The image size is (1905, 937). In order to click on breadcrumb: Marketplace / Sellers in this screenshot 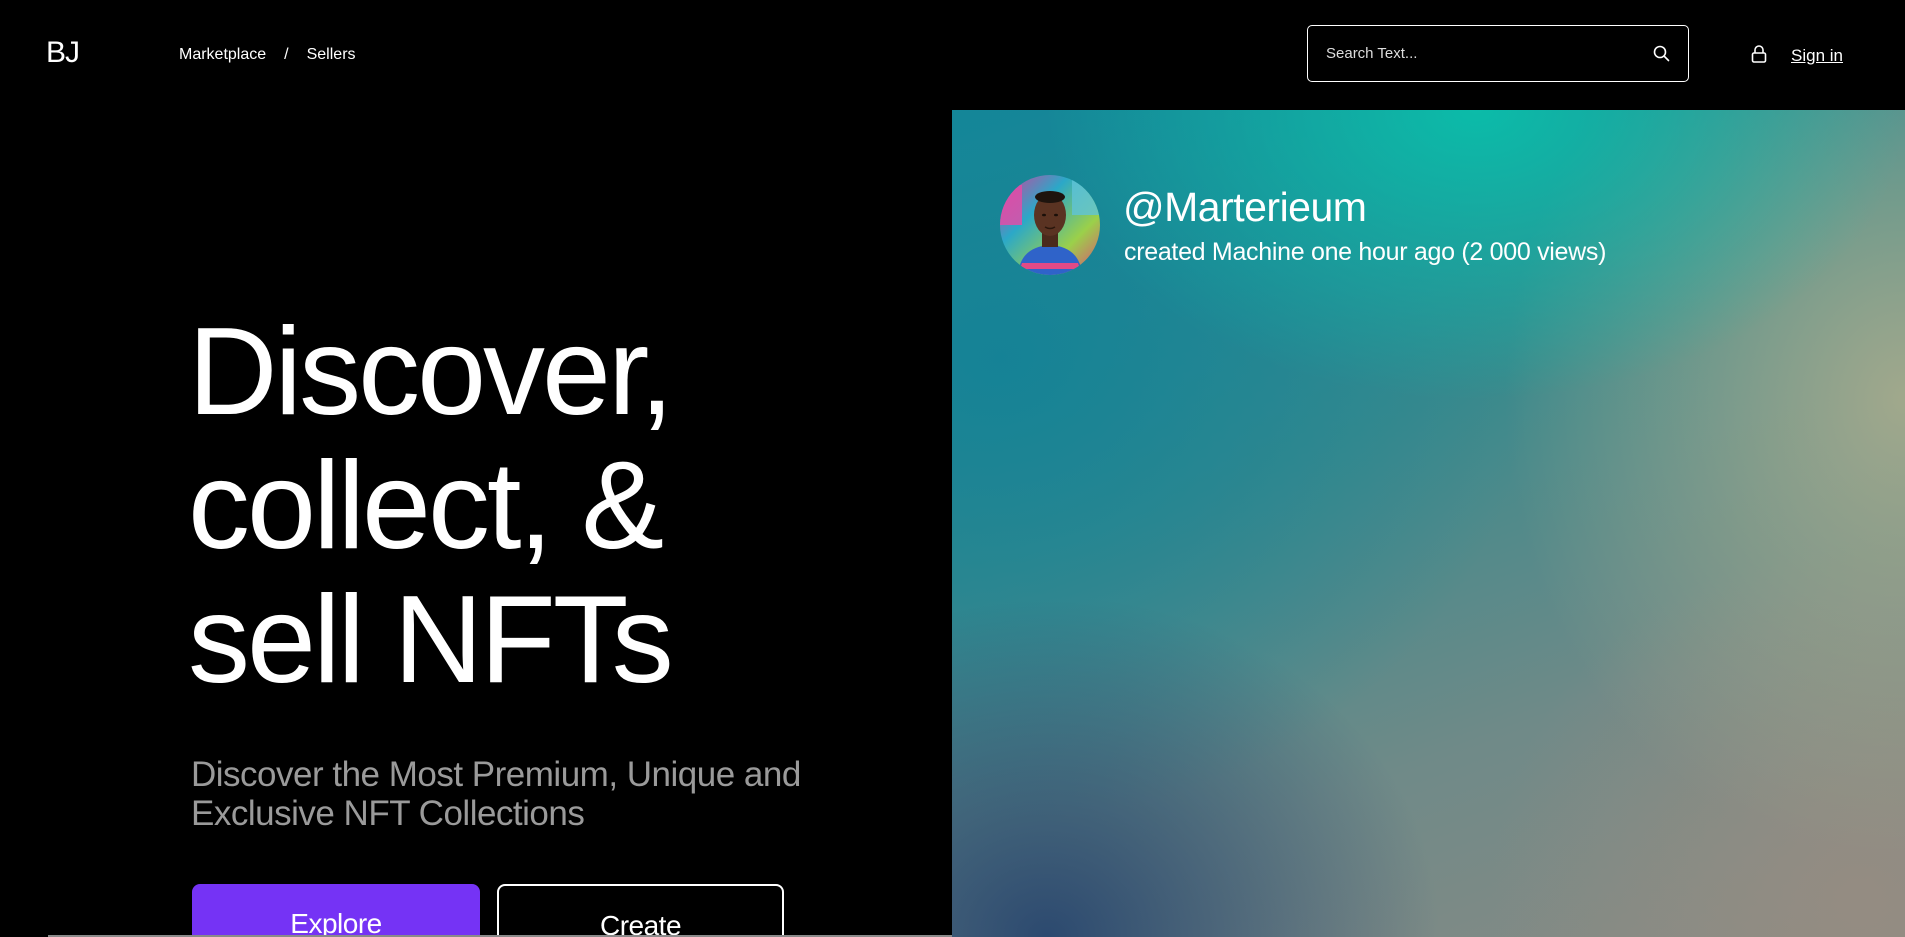, I will do `click(267, 55)`.